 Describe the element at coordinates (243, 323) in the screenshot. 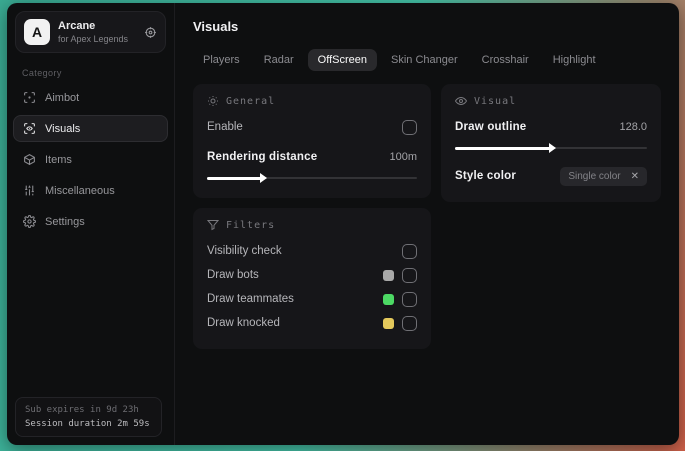

I see `draw-knocked-label: Draw knocked` at that location.